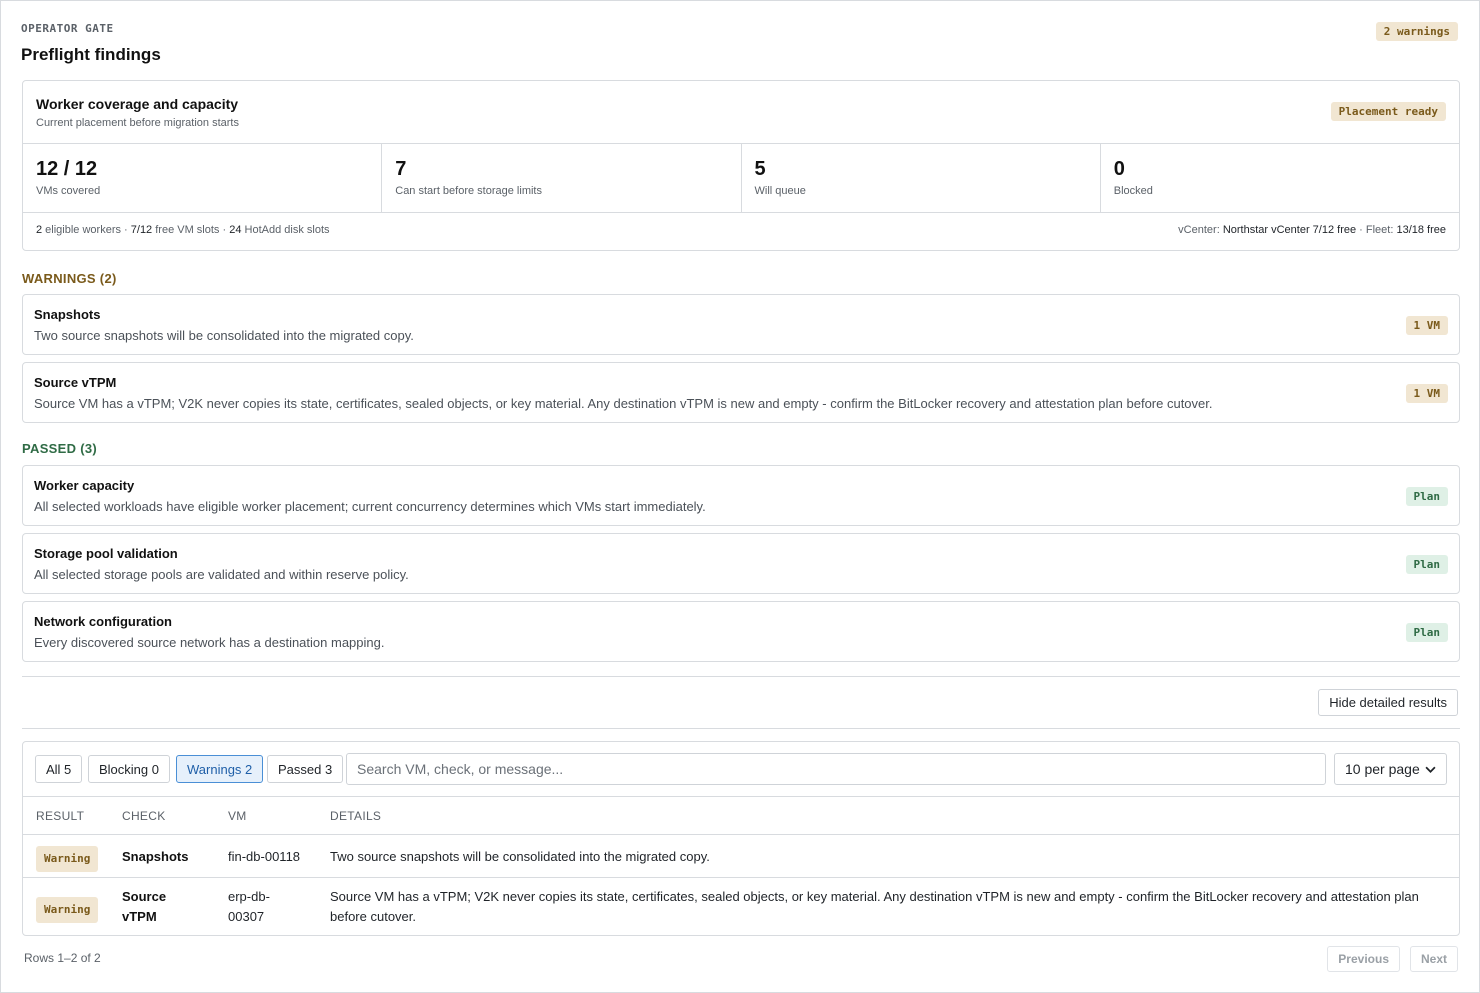  What do you see at coordinates (1376, 230) in the screenshot?
I see `fleet-label: · Fleet:` at bounding box center [1376, 230].